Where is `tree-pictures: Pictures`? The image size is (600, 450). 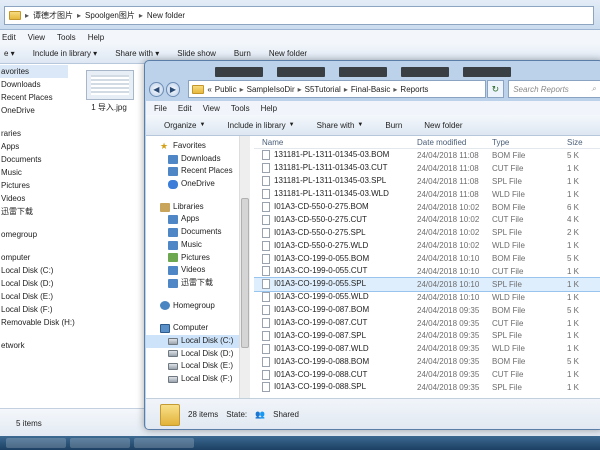
tree-pictures: Pictures is located at coordinates (192, 258).